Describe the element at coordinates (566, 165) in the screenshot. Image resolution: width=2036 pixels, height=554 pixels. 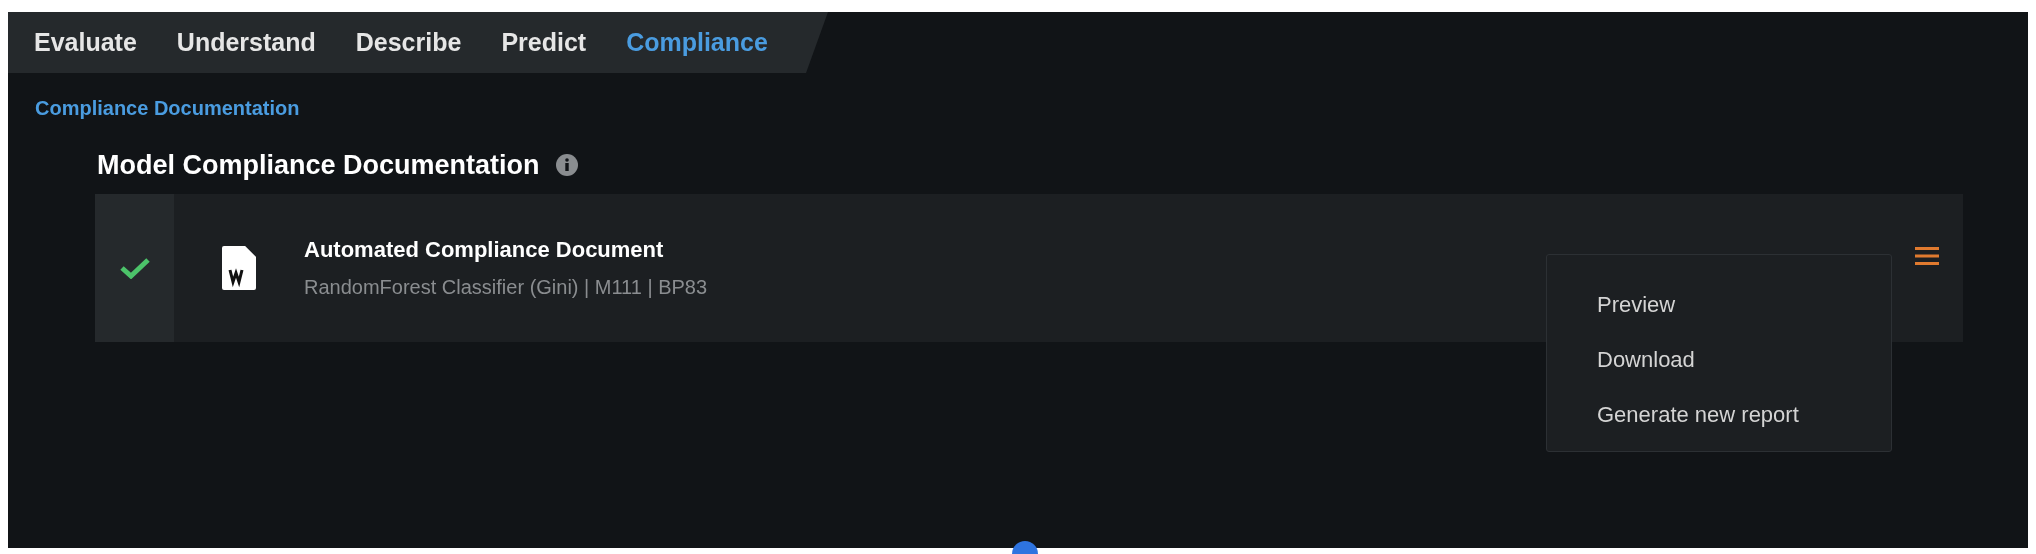
I see `info-icon` at that location.